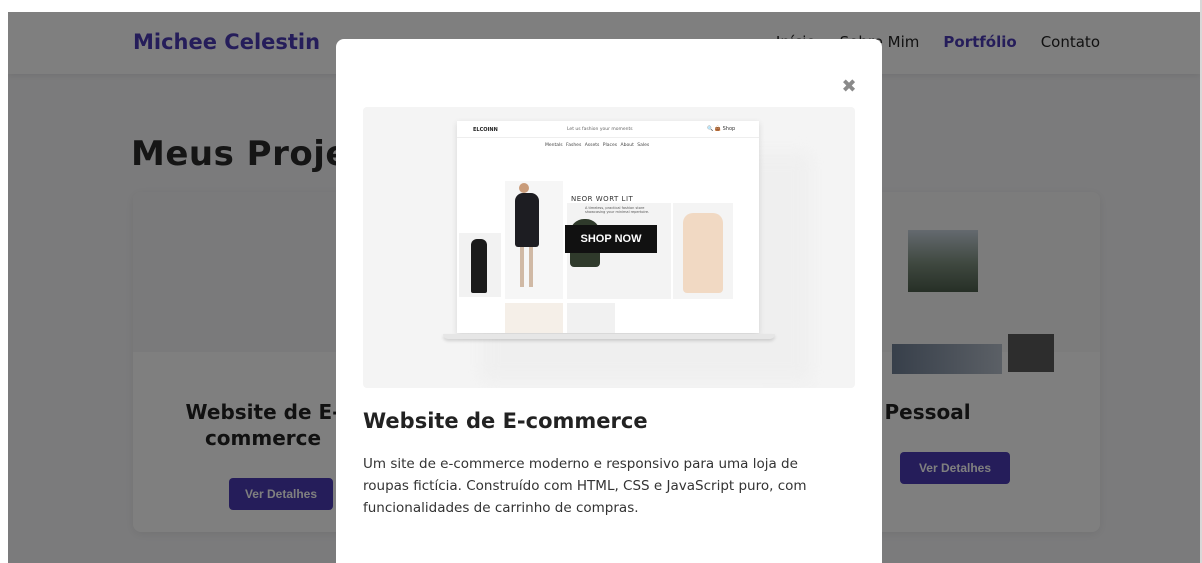  What do you see at coordinates (703, 253) in the screenshot?
I see `preview-coat` at bounding box center [703, 253].